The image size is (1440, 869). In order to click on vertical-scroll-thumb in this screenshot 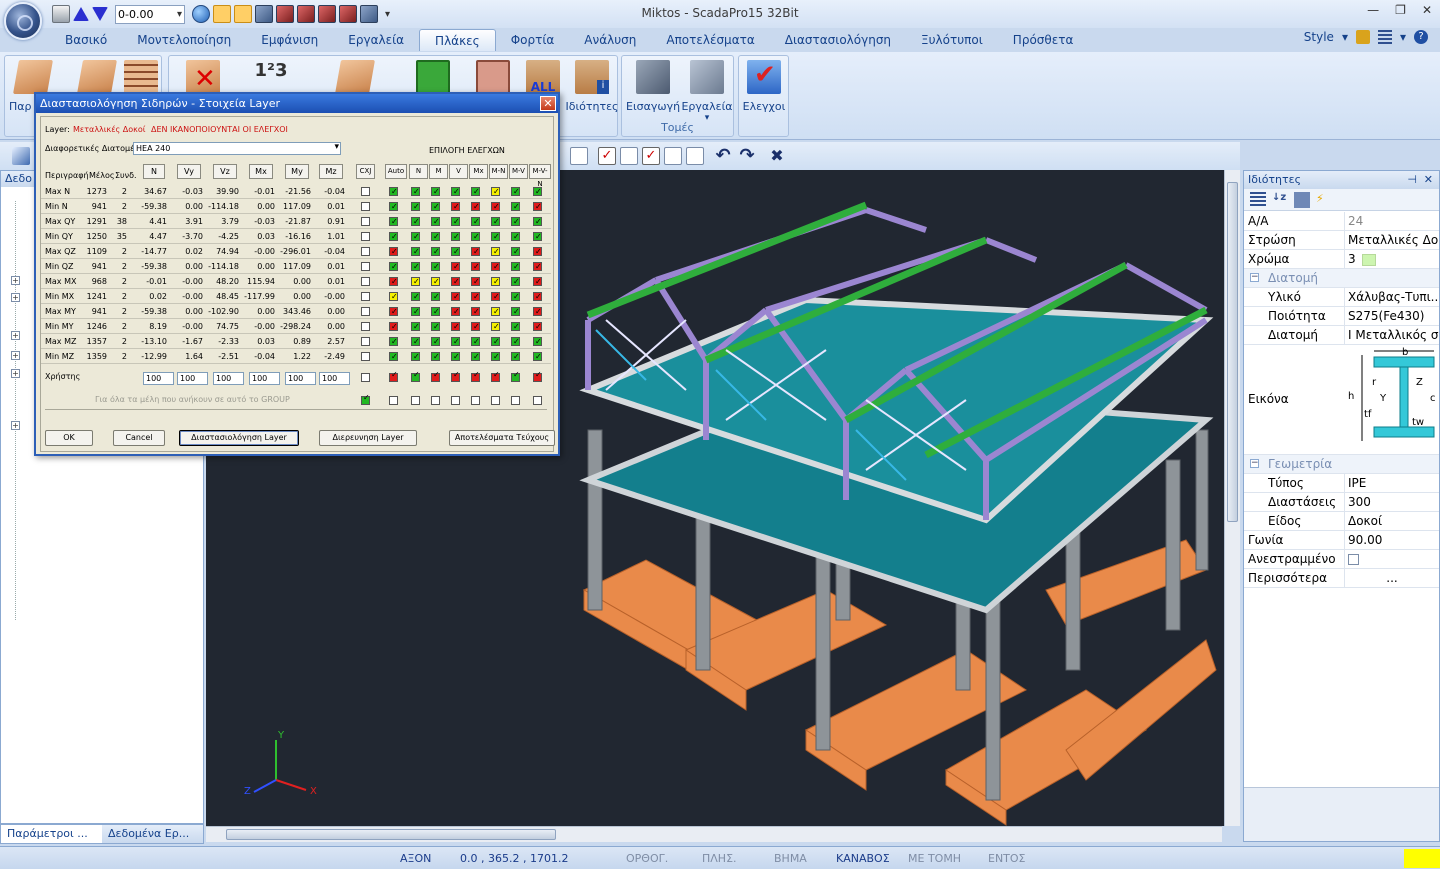, I will do `click(1232, 352)`.